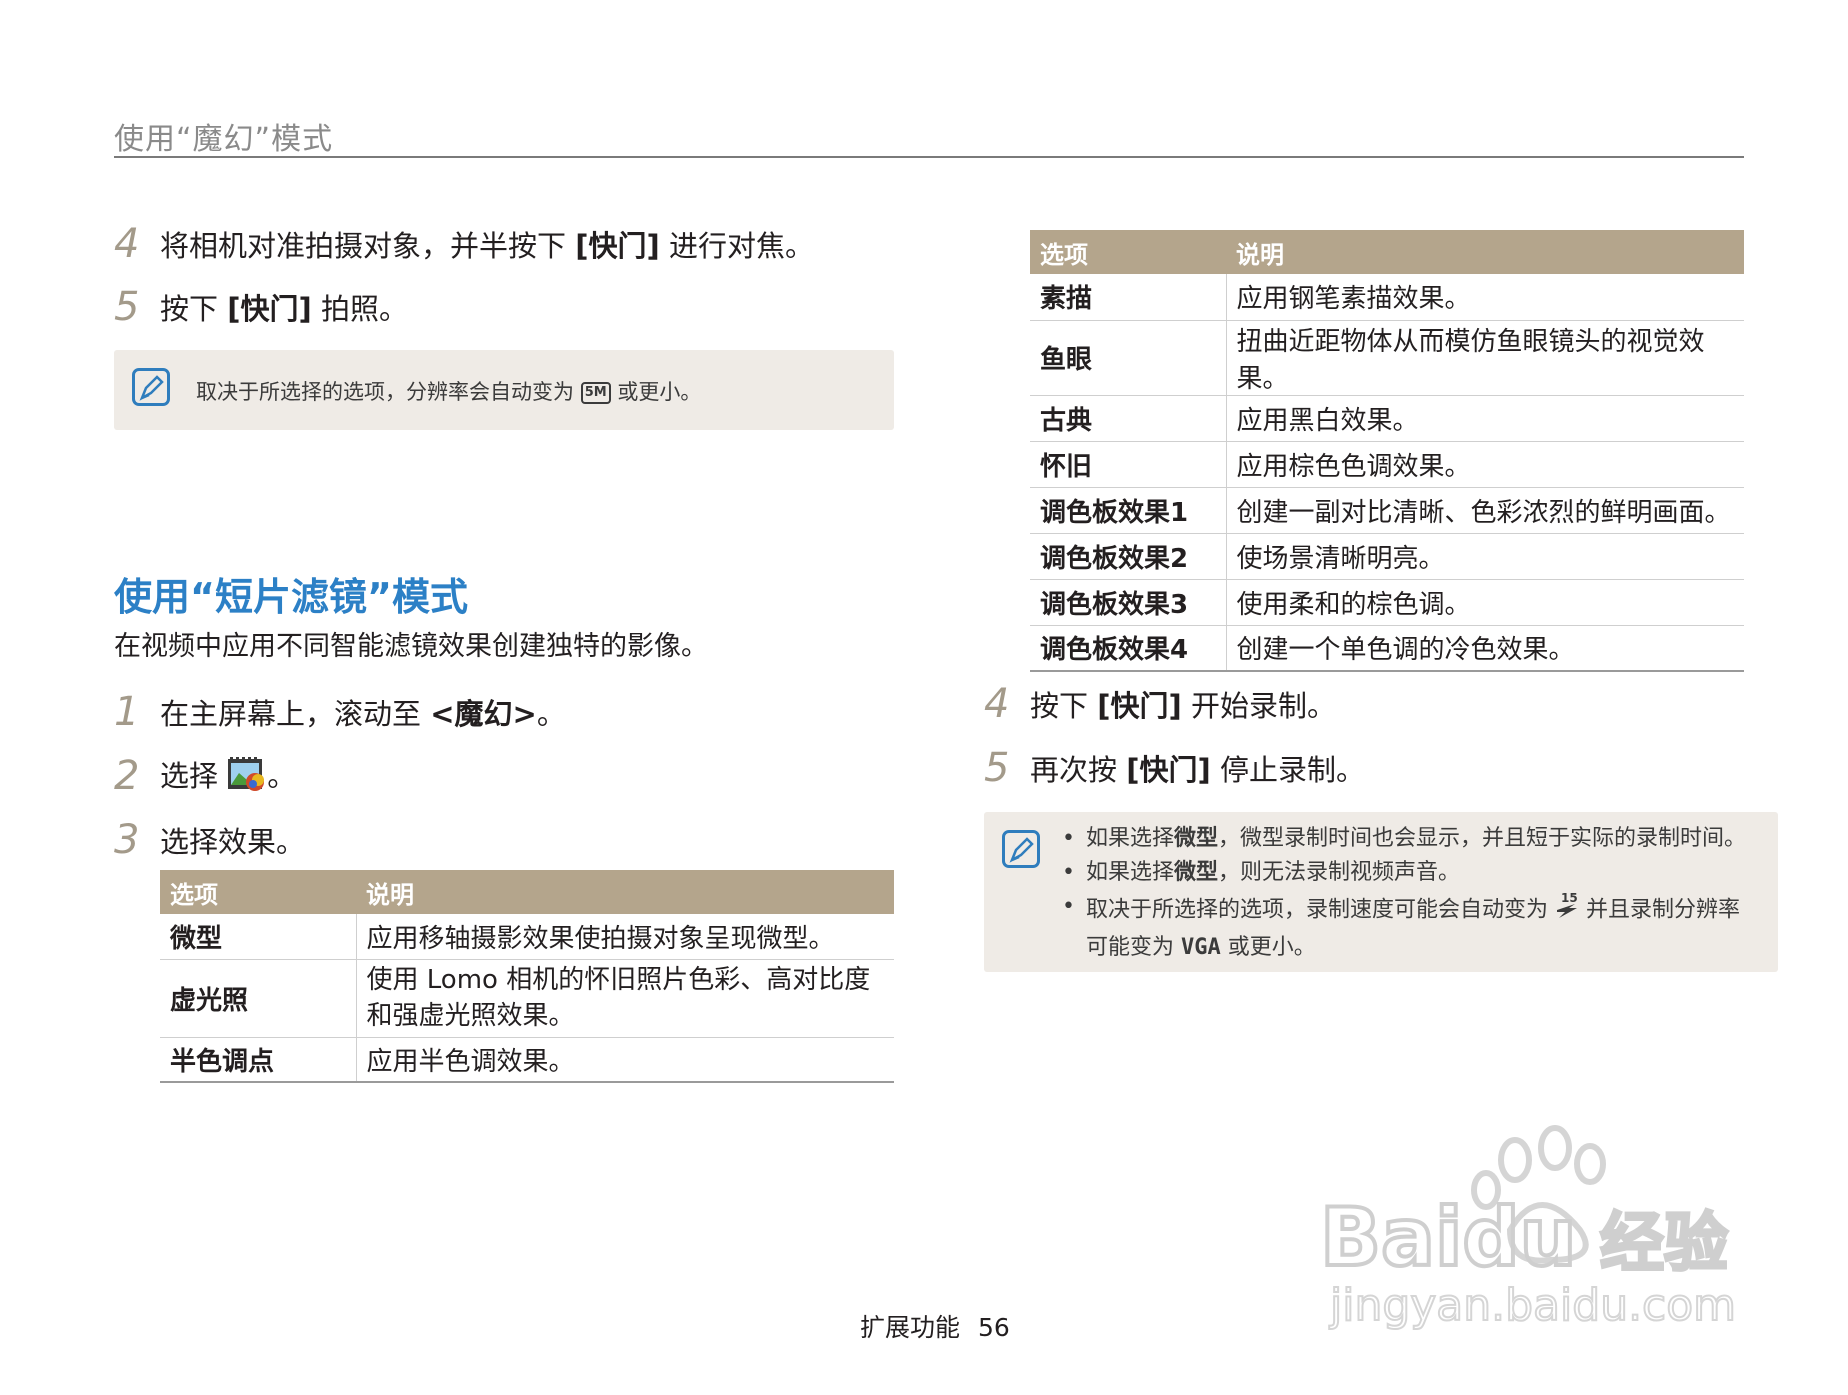 This screenshot has height=1395, width=1848. I want to click on movie-filter-icon, so click(247, 777).